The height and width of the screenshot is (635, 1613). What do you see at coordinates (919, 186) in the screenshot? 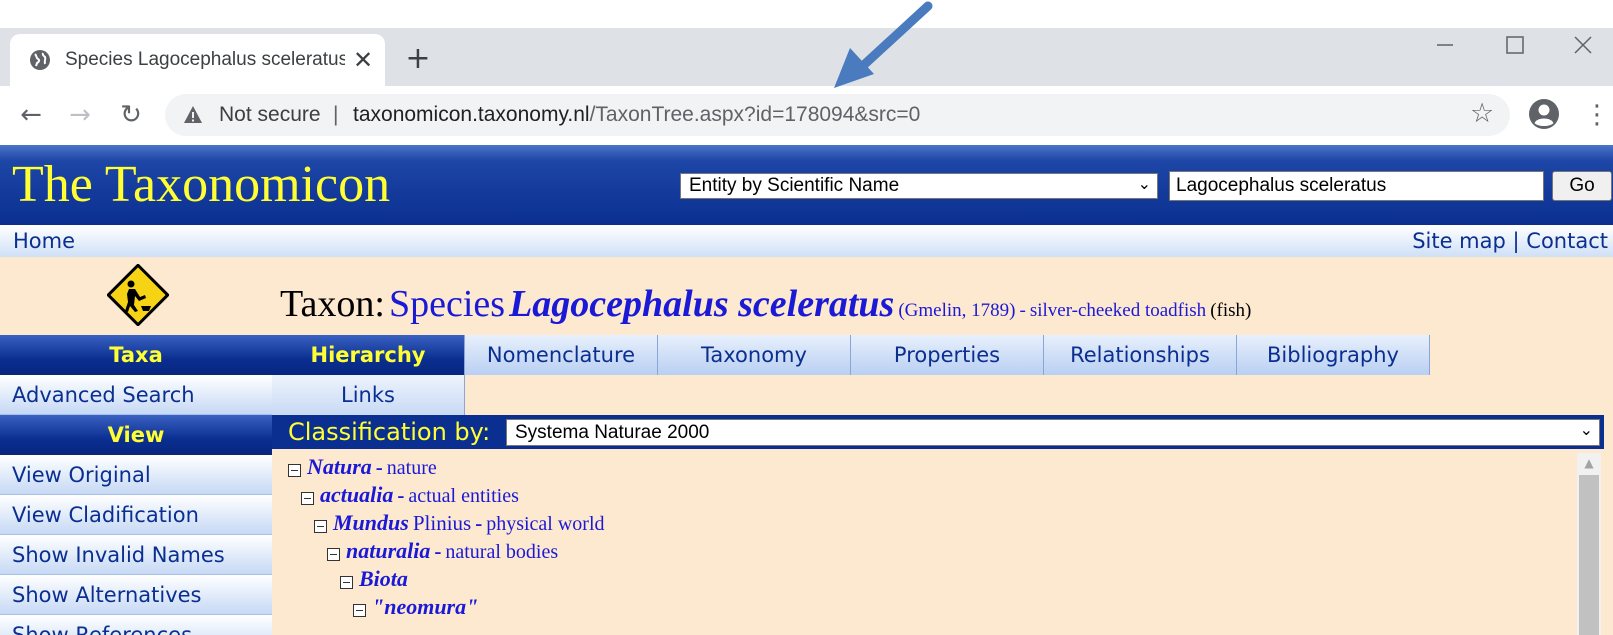
I see `search-mode-select: Entity by Scientific Name ⌄` at bounding box center [919, 186].